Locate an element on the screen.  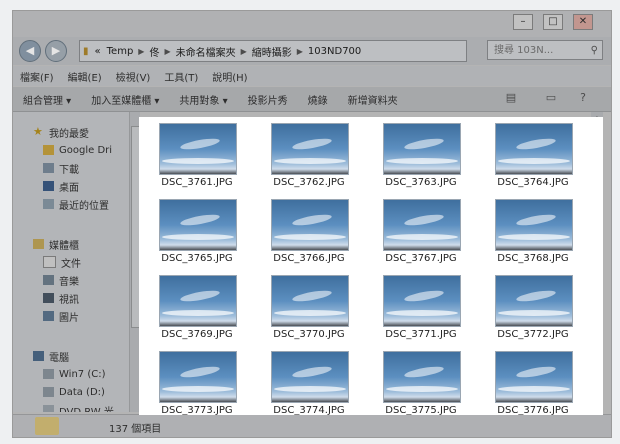
file-item: DSC_3769.JPG is located at coordinates (197, 311).